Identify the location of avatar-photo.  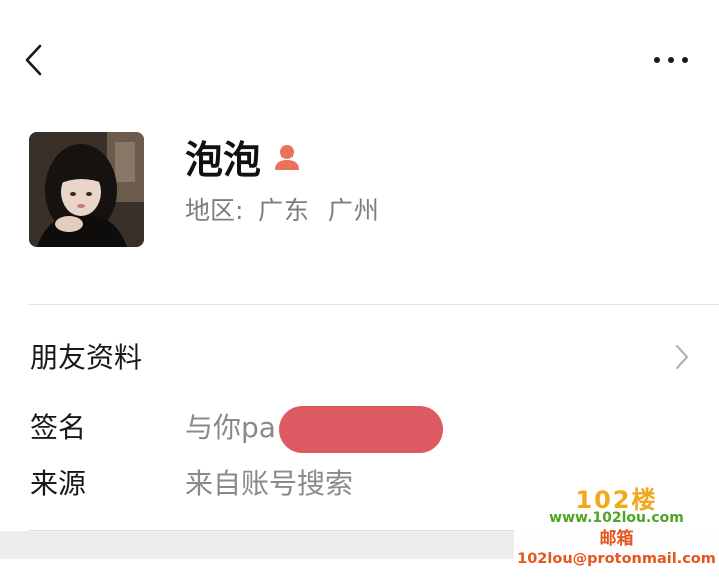
(86, 189).